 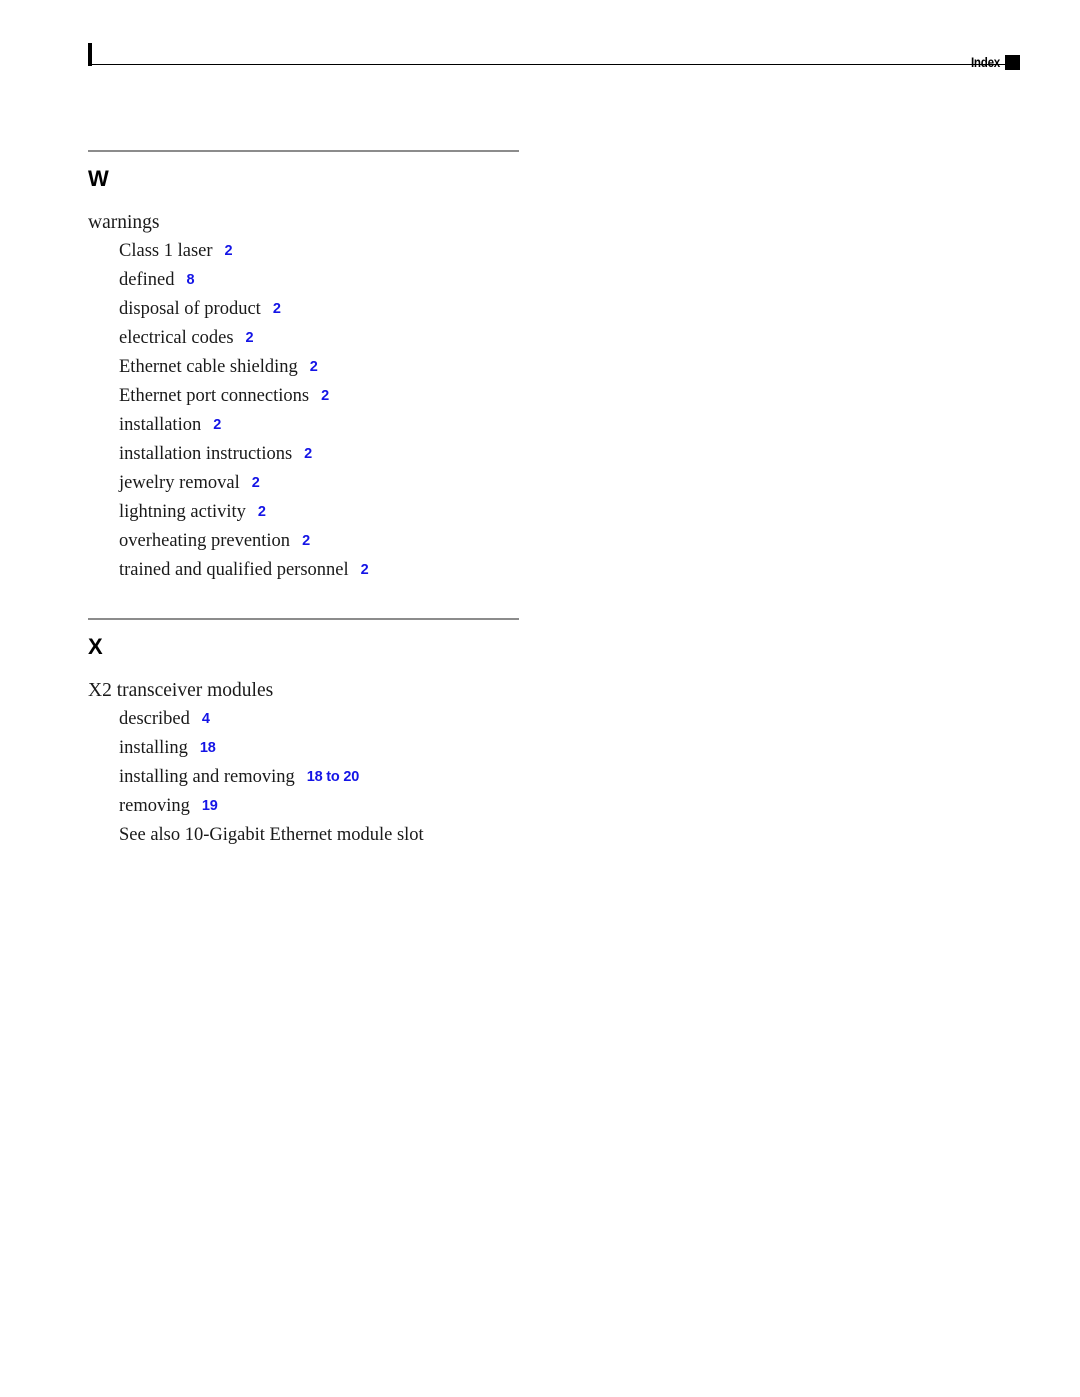 What do you see at coordinates (368, 280) in the screenshot?
I see `index-entry: defined 8` at bounding box center [368, 280].